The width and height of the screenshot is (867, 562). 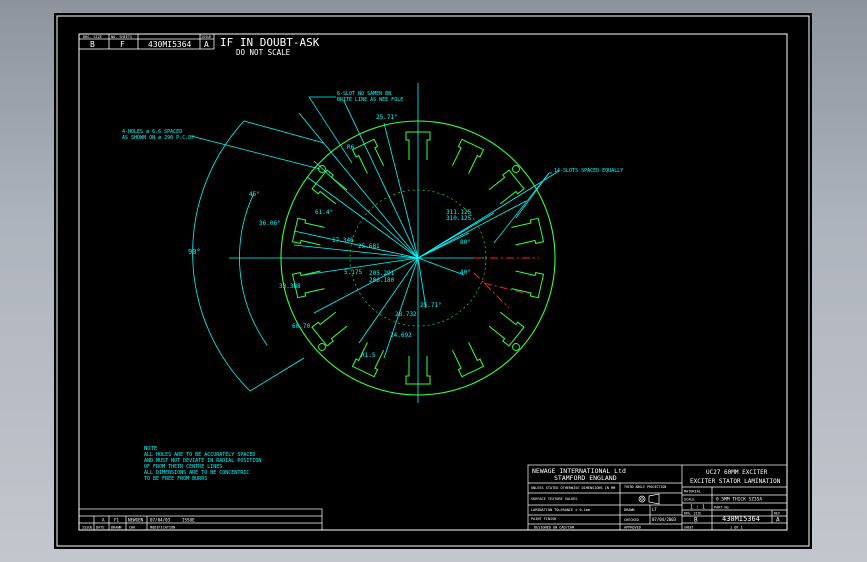 I want to click on rev-header-chk: CHK, so click(x=132, y=528).